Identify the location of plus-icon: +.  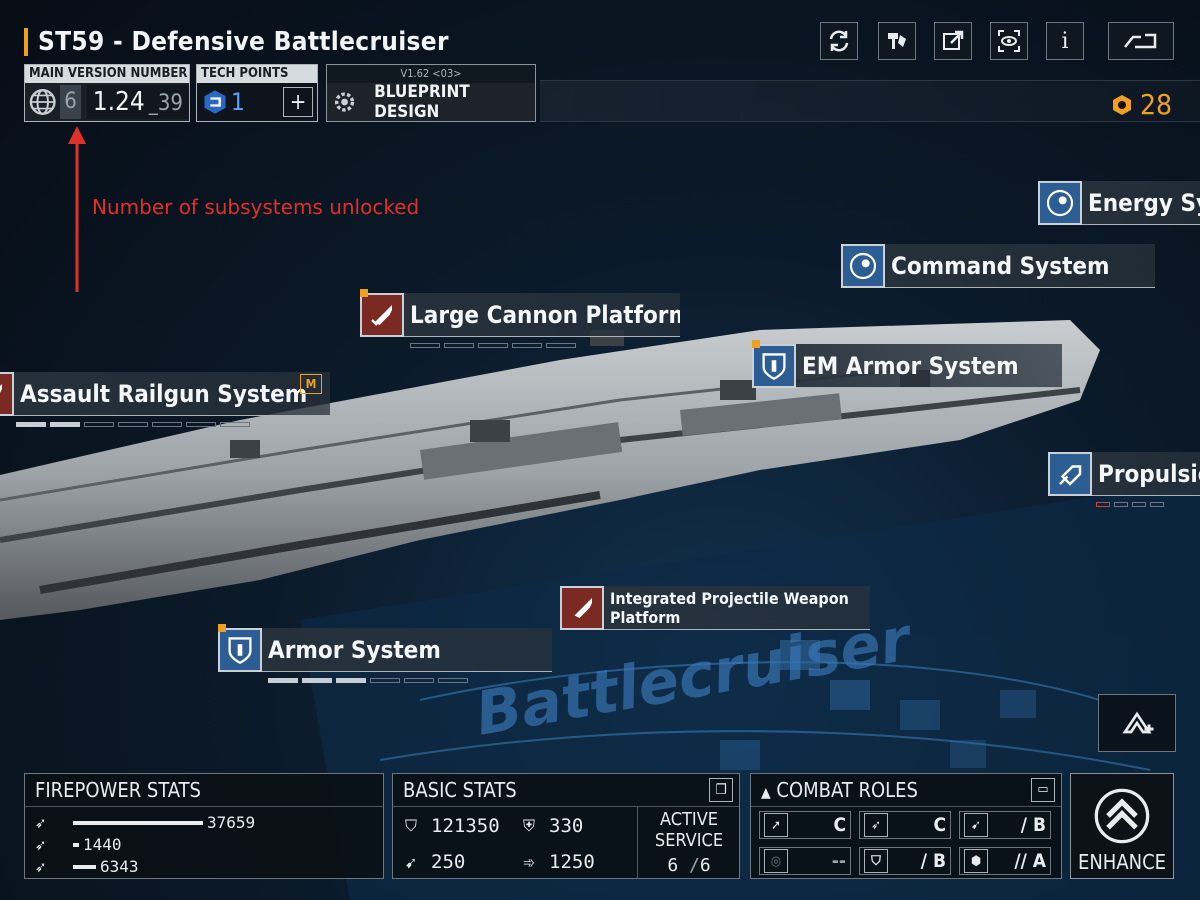
(298, 102).